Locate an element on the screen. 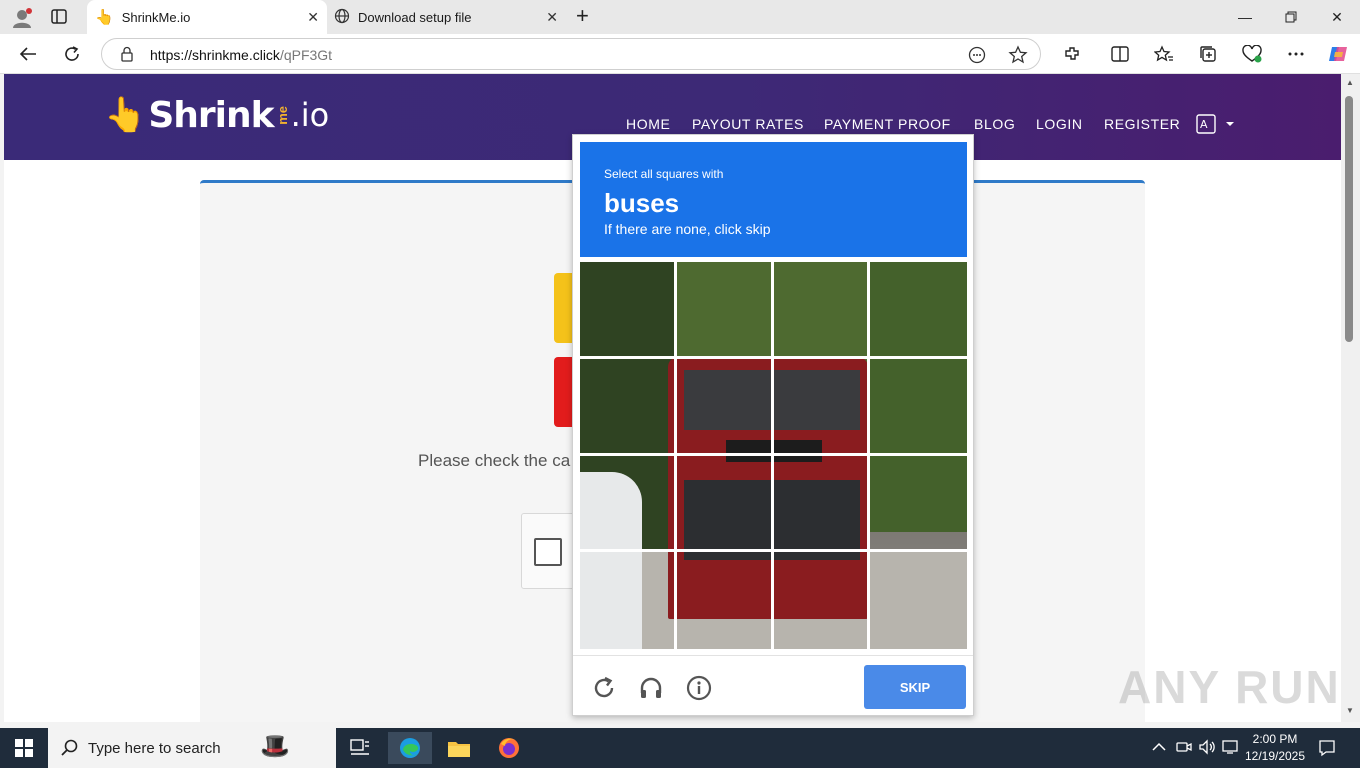 This screenshot has width=1360, height=768. svg-text: A is located at coordinates (1204, 124).